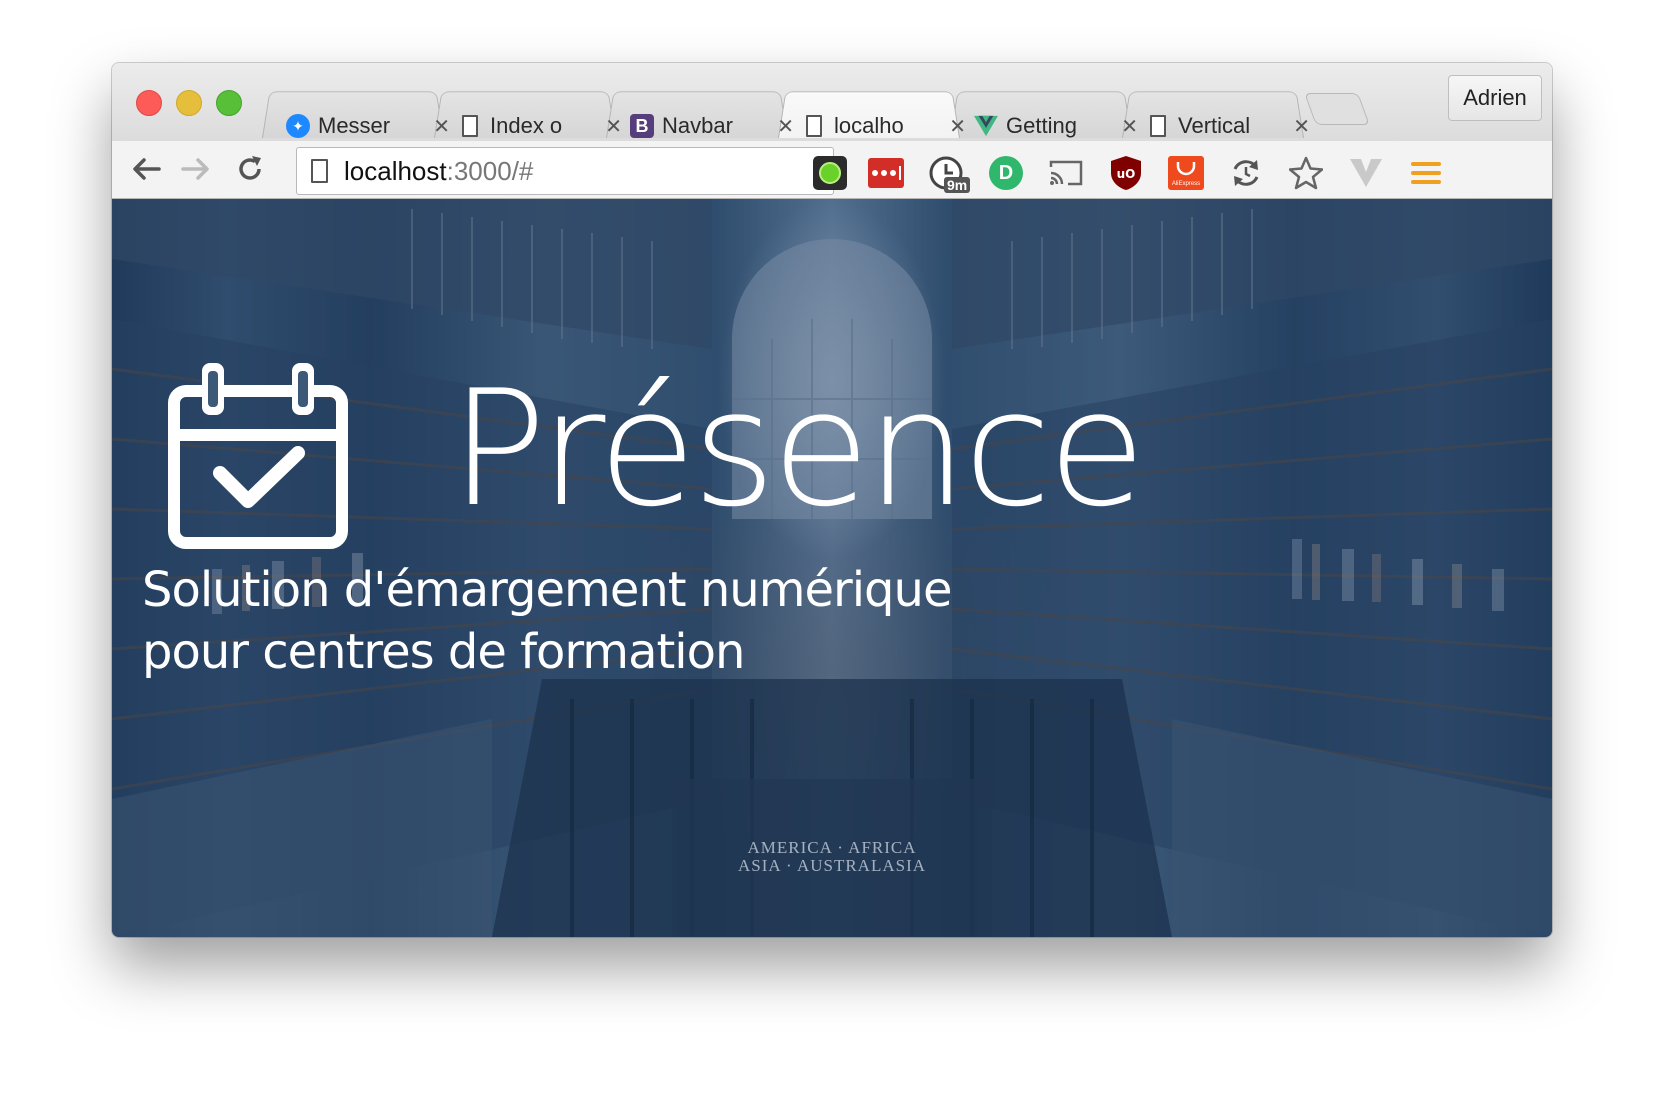 The width and height of the screenshot is (1664, 1096). Describe the element at coordinates (354, 125) in the screenshot. I see `tab-label: Messer` at that location.